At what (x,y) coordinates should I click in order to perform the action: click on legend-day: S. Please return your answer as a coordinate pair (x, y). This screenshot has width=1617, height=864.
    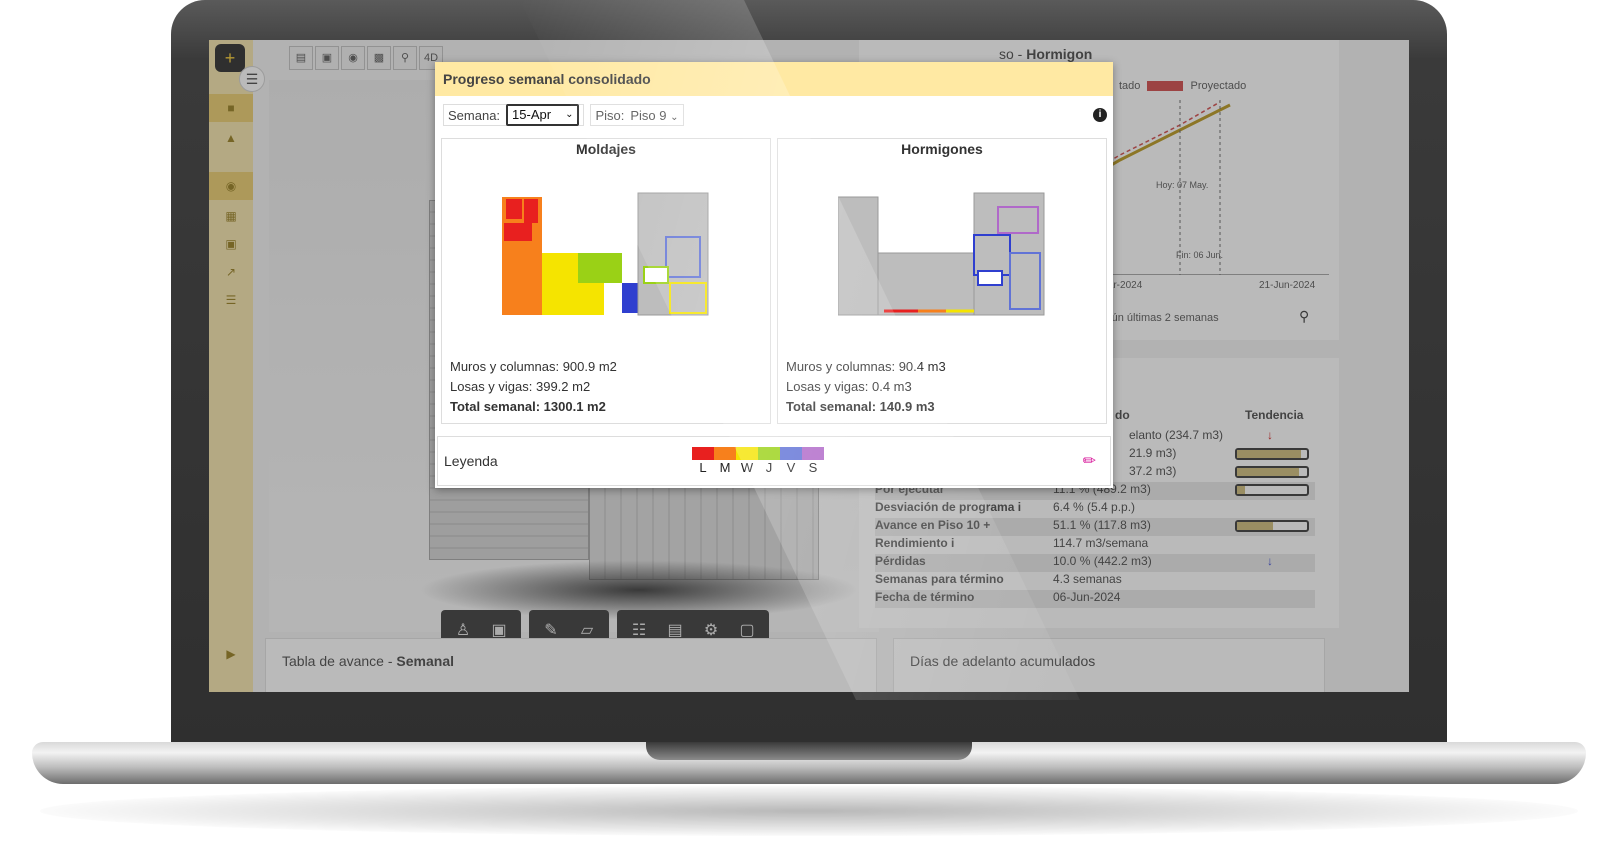
    Looking at the image, I should click on (813, 461).